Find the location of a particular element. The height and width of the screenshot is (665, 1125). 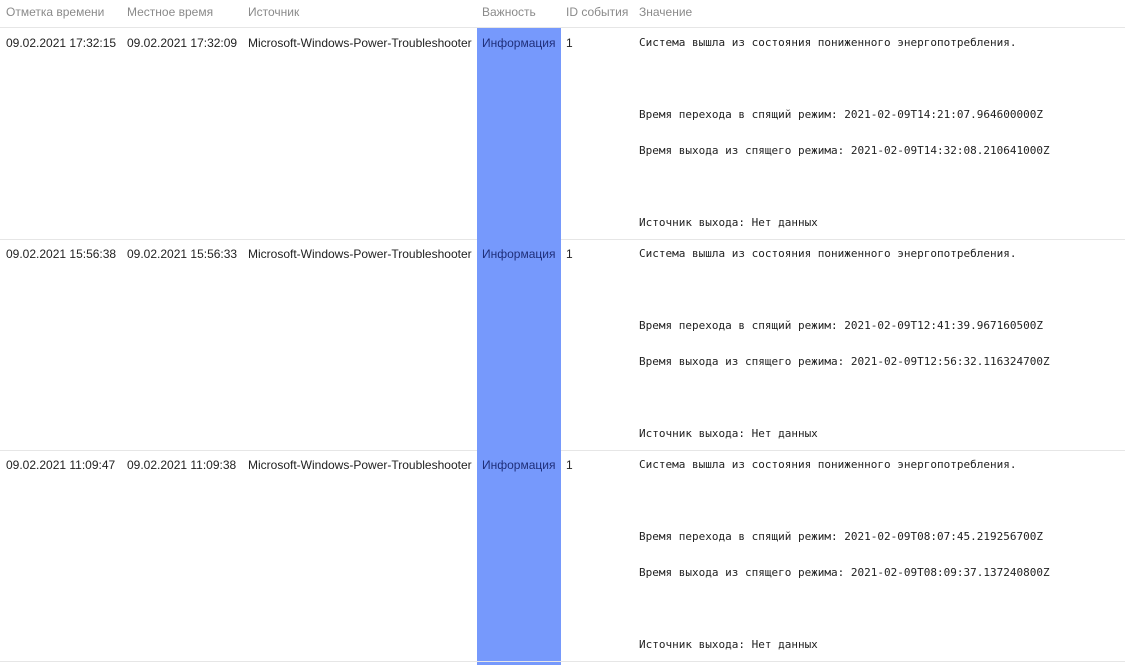

column-header-timestamp: Отметка времени is located at coordinates (55, 13).